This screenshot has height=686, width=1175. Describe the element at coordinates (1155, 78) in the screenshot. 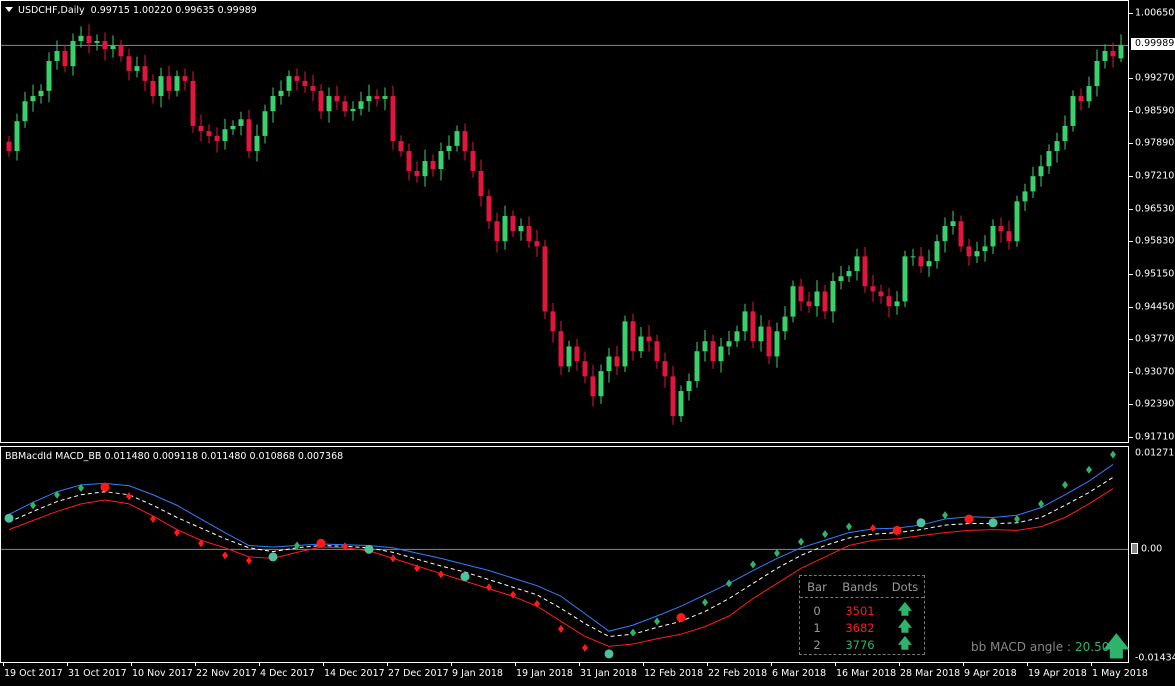

I see `price-axis-label: 0.99270` at that location.